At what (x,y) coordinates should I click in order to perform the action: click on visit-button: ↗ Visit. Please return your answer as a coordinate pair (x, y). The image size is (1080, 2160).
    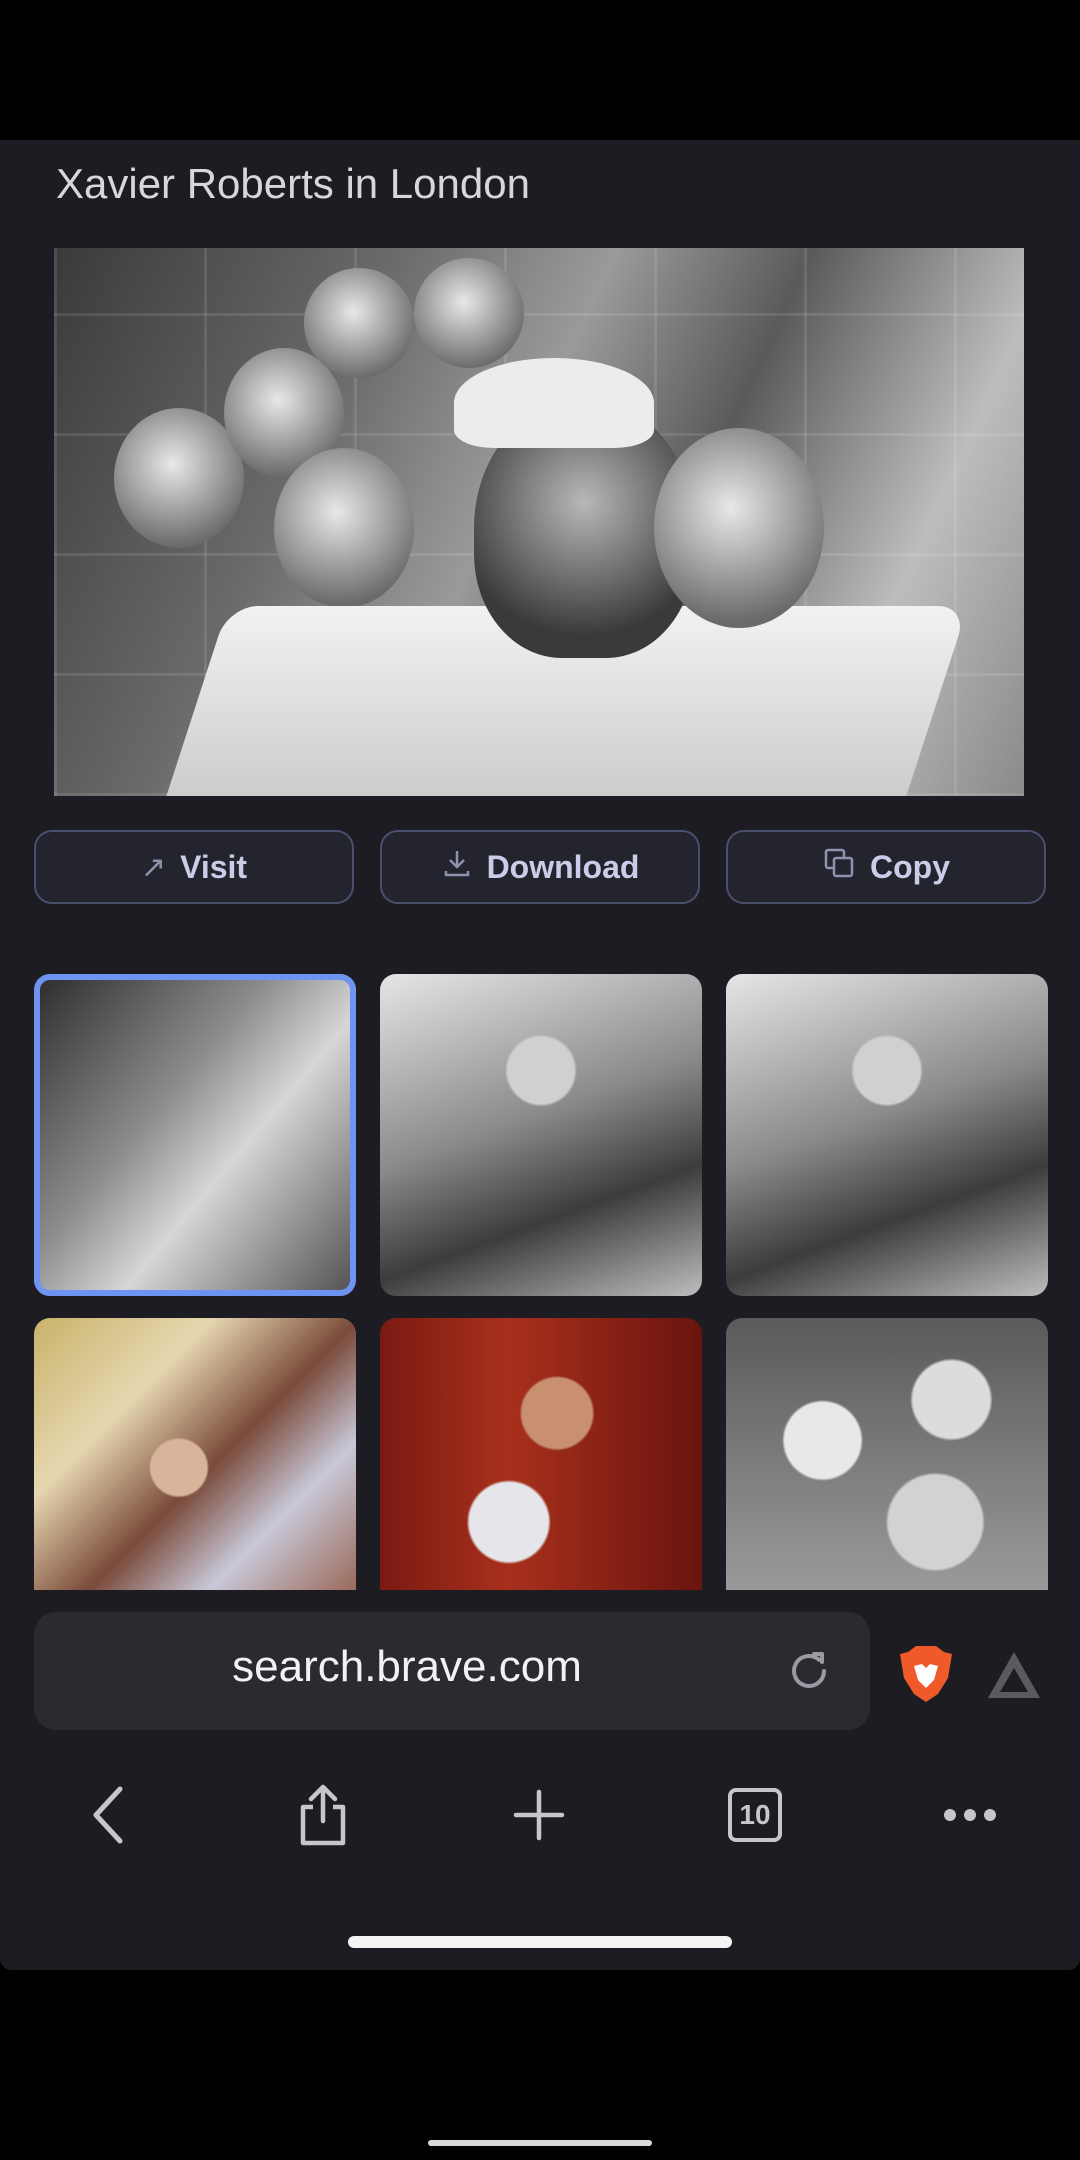
    Looking at the image, I should click on (194, 867).